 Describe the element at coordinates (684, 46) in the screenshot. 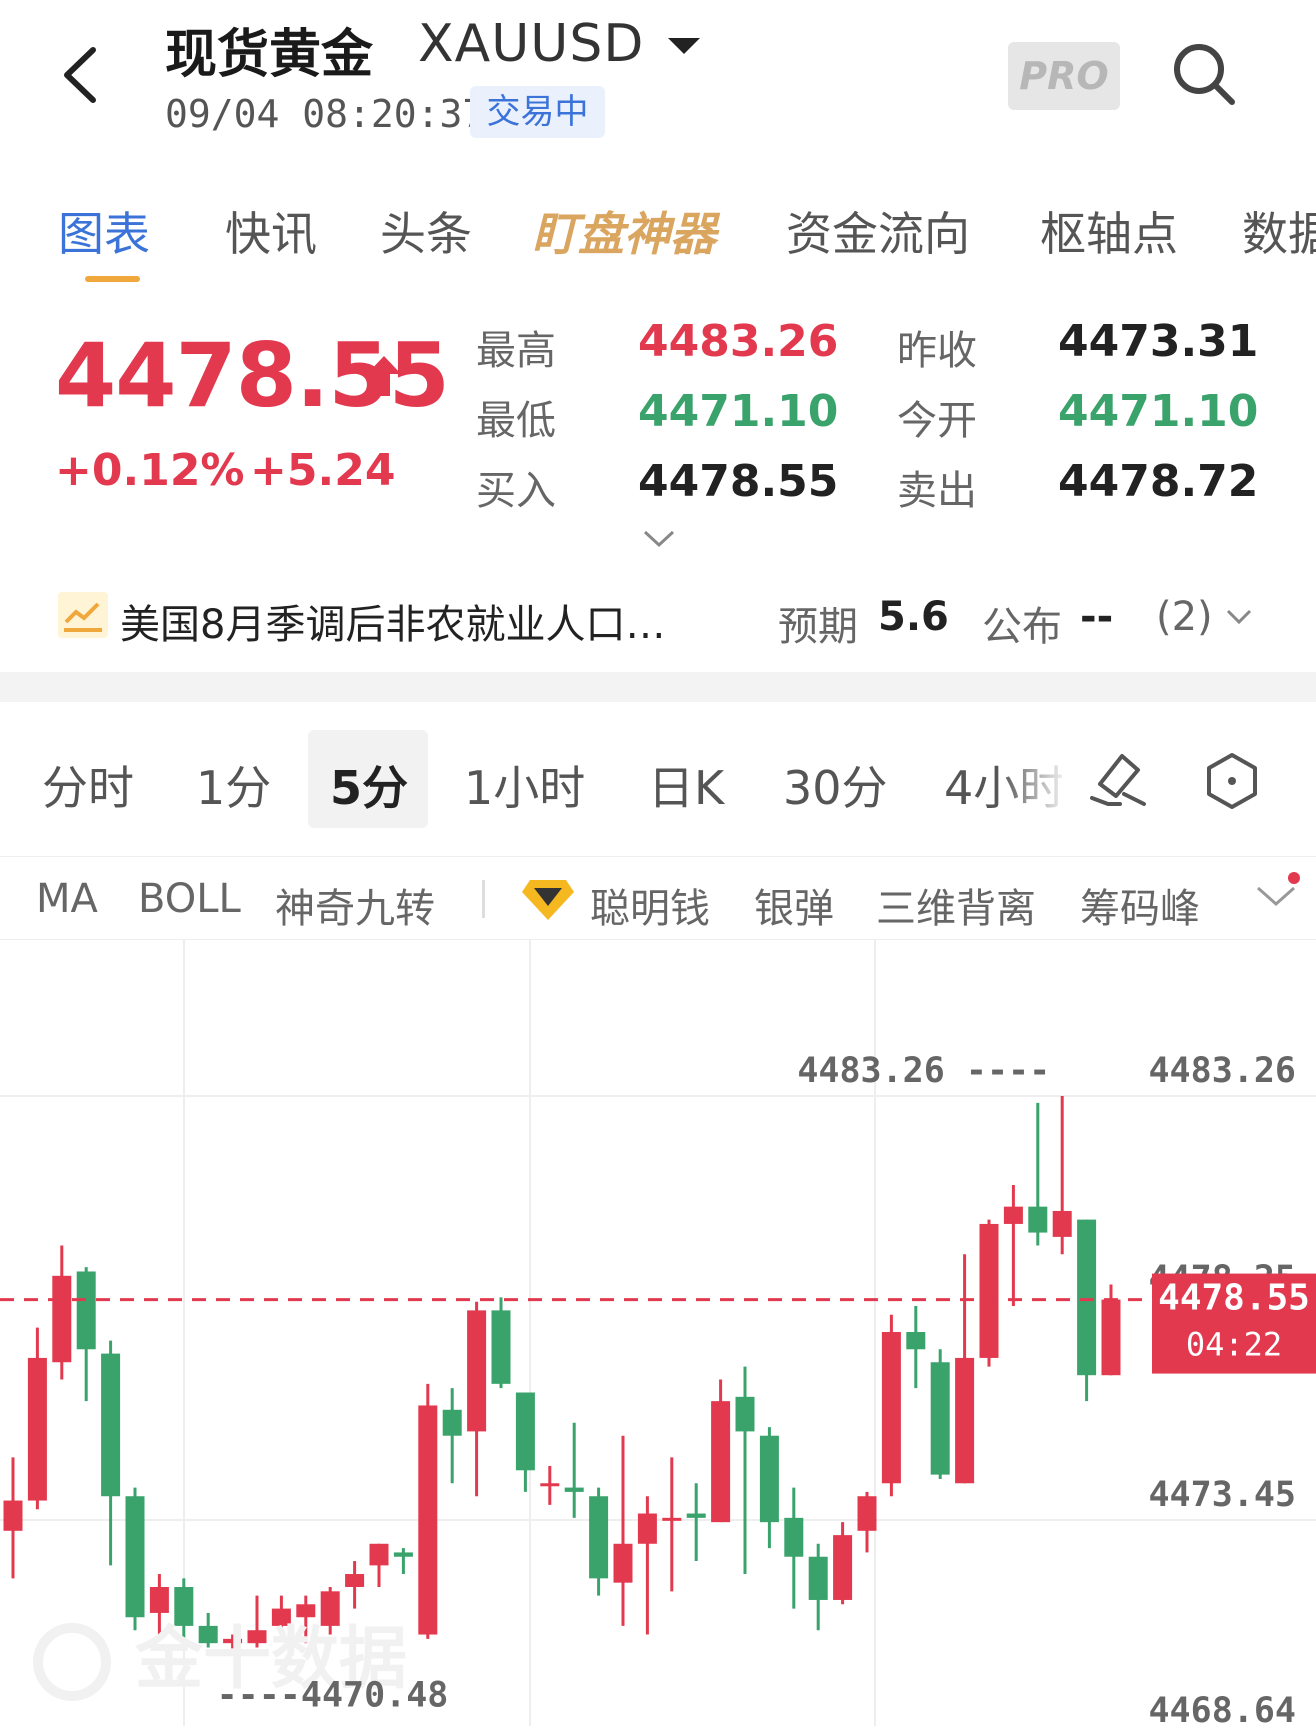

I see `caret-down-icon` at that location.